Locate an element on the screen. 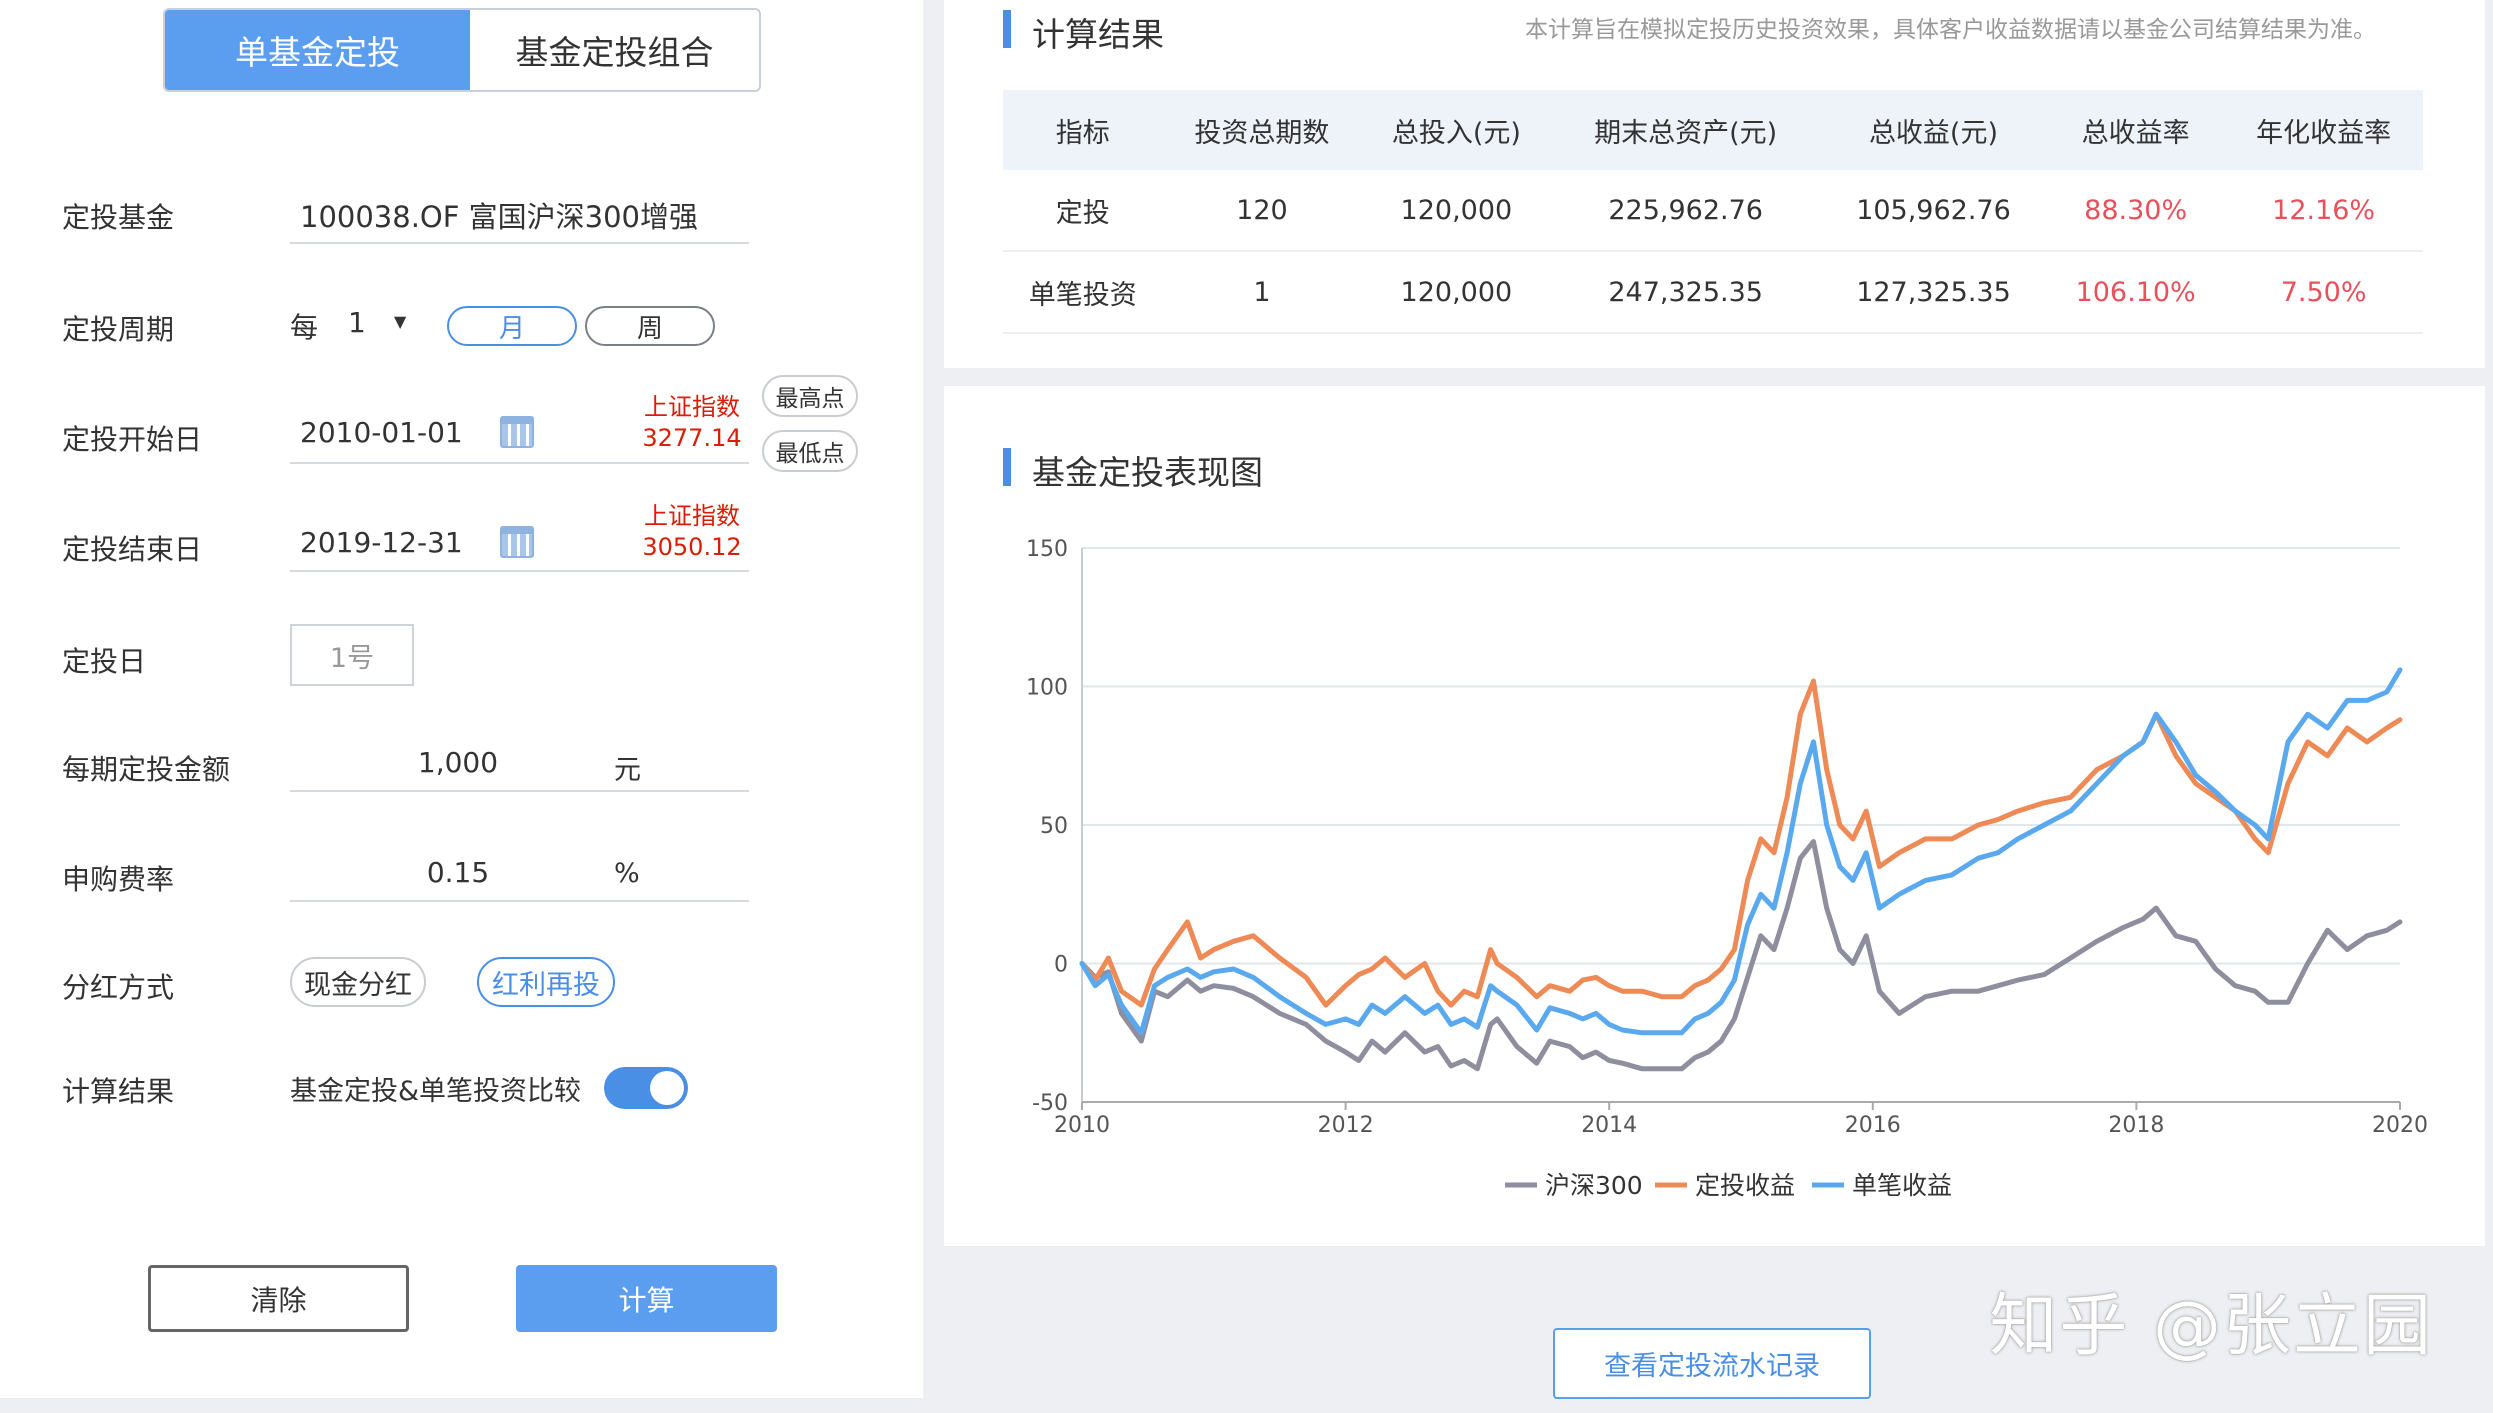  cell-indicator: 定投 is located at coordinates (1083, 211).